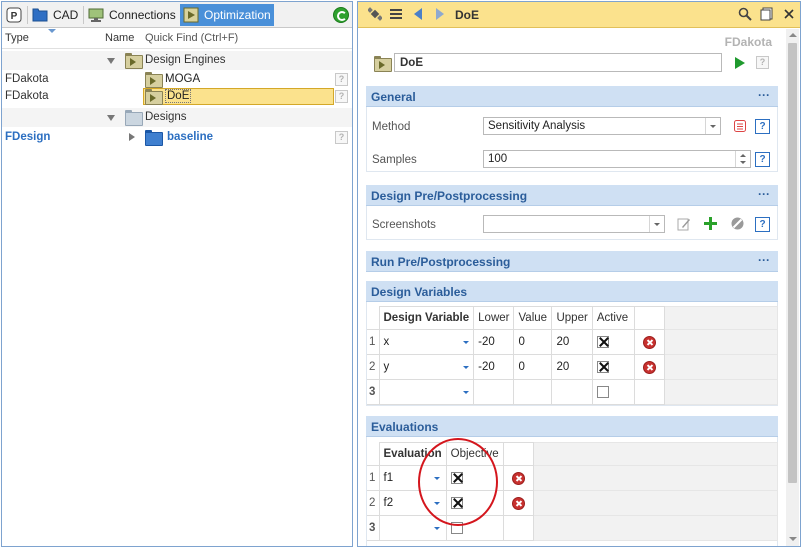 The width and height of the screenshot is (804, 550). I want to click on tree-row-doe: FDakota DoE ?, so click(177, 96).